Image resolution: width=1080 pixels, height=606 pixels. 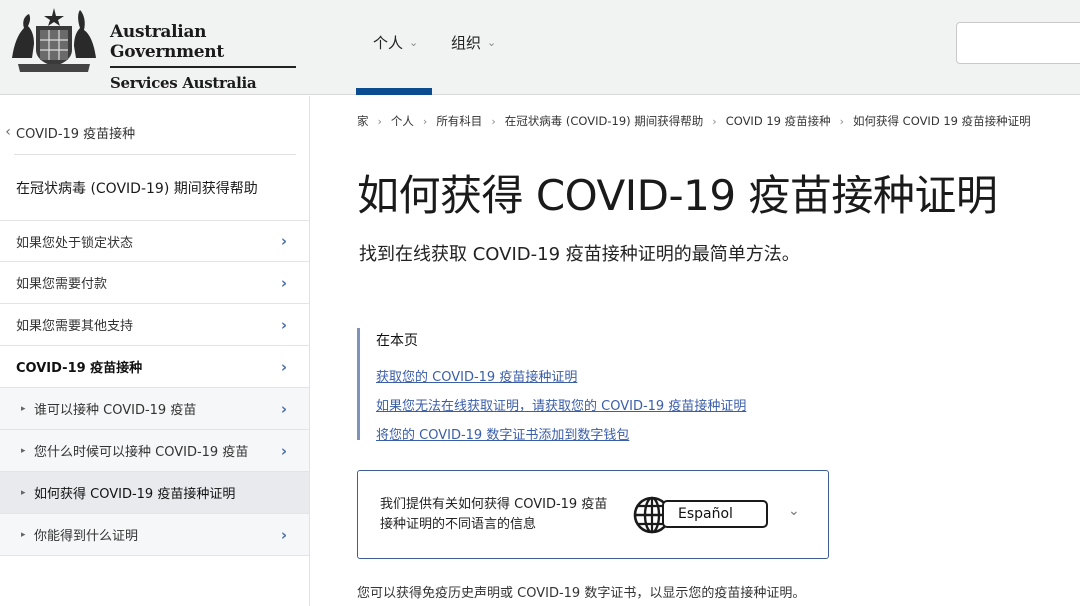 I want to click on sidebar-item-label: 谁可以接种 COVID-19 疫苗, so click(x=115, y=410).